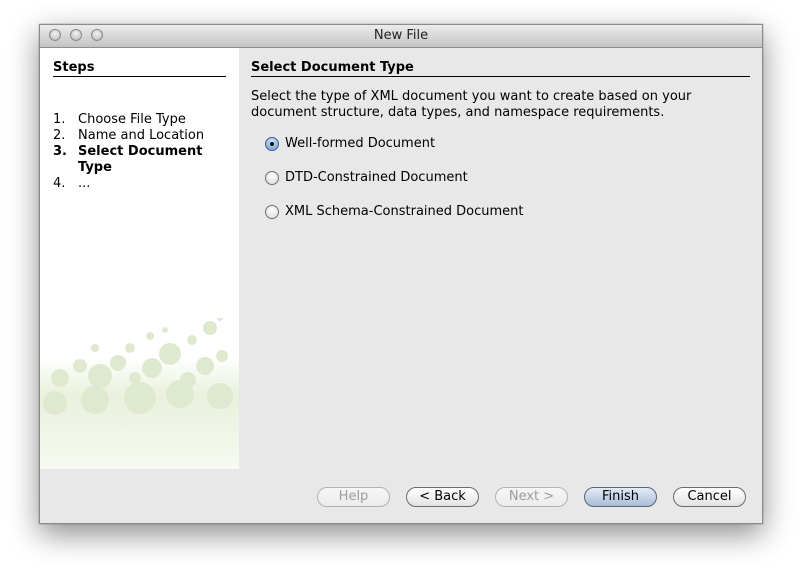 This screenshot has height=577, width=801. I want to click on window-title: New File, so click(401, 35).